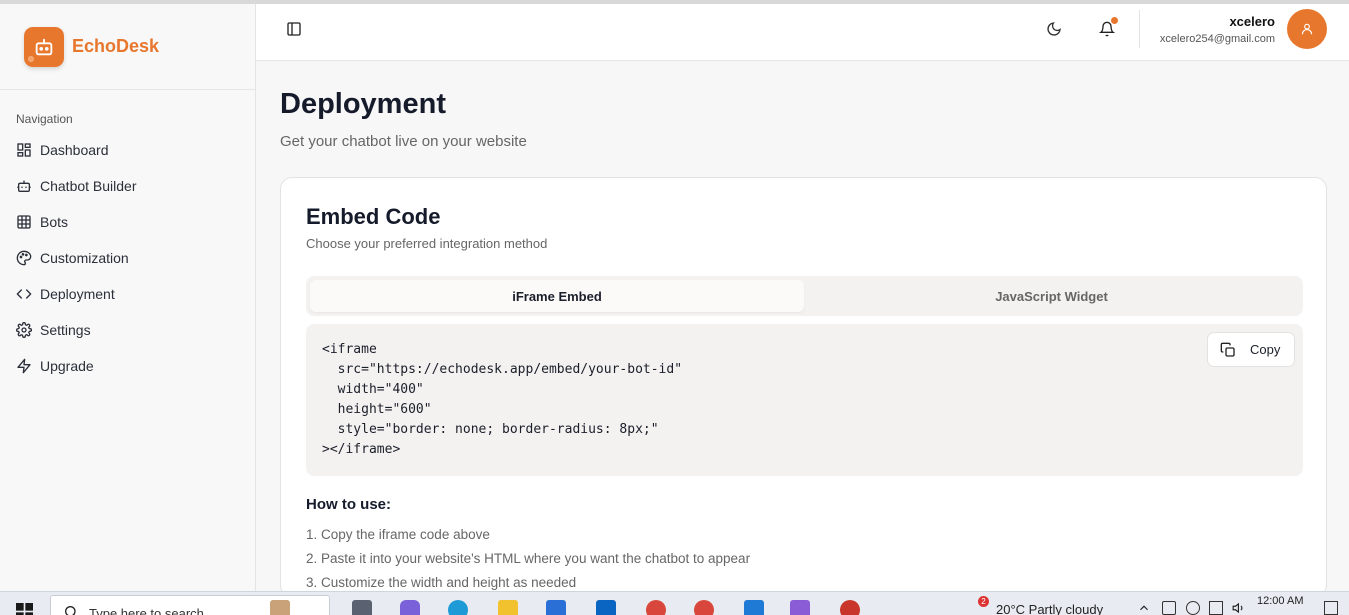  Describe the element at coordinates (146, 610) in the screenshot. I see `search-placeholder: Type here to search` at that location.